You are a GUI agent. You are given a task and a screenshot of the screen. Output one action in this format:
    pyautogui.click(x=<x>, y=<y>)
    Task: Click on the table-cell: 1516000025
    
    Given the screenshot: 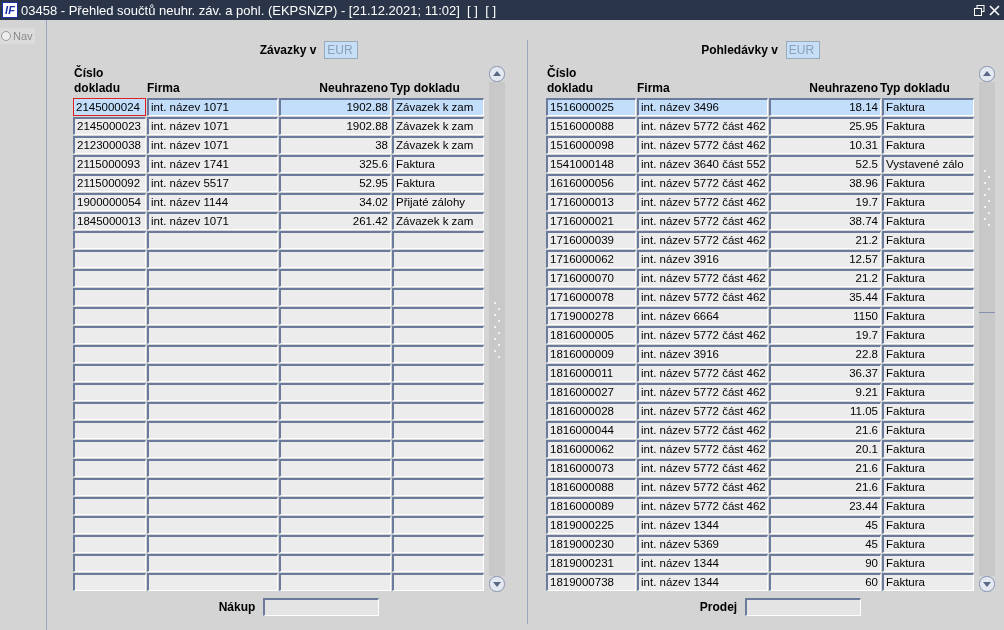 What is the action you would take?
    pyautogui.click(x=591, y=107)
    